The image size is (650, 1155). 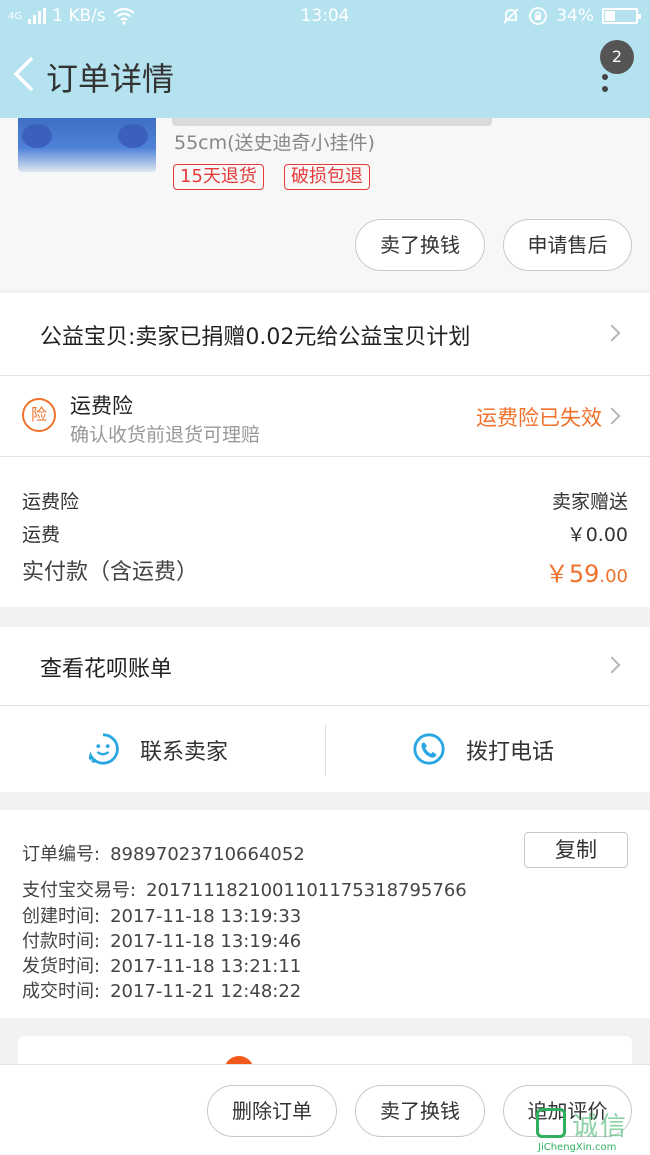 I want to click on cost-label: 运费险, so click(x=51, y=502).